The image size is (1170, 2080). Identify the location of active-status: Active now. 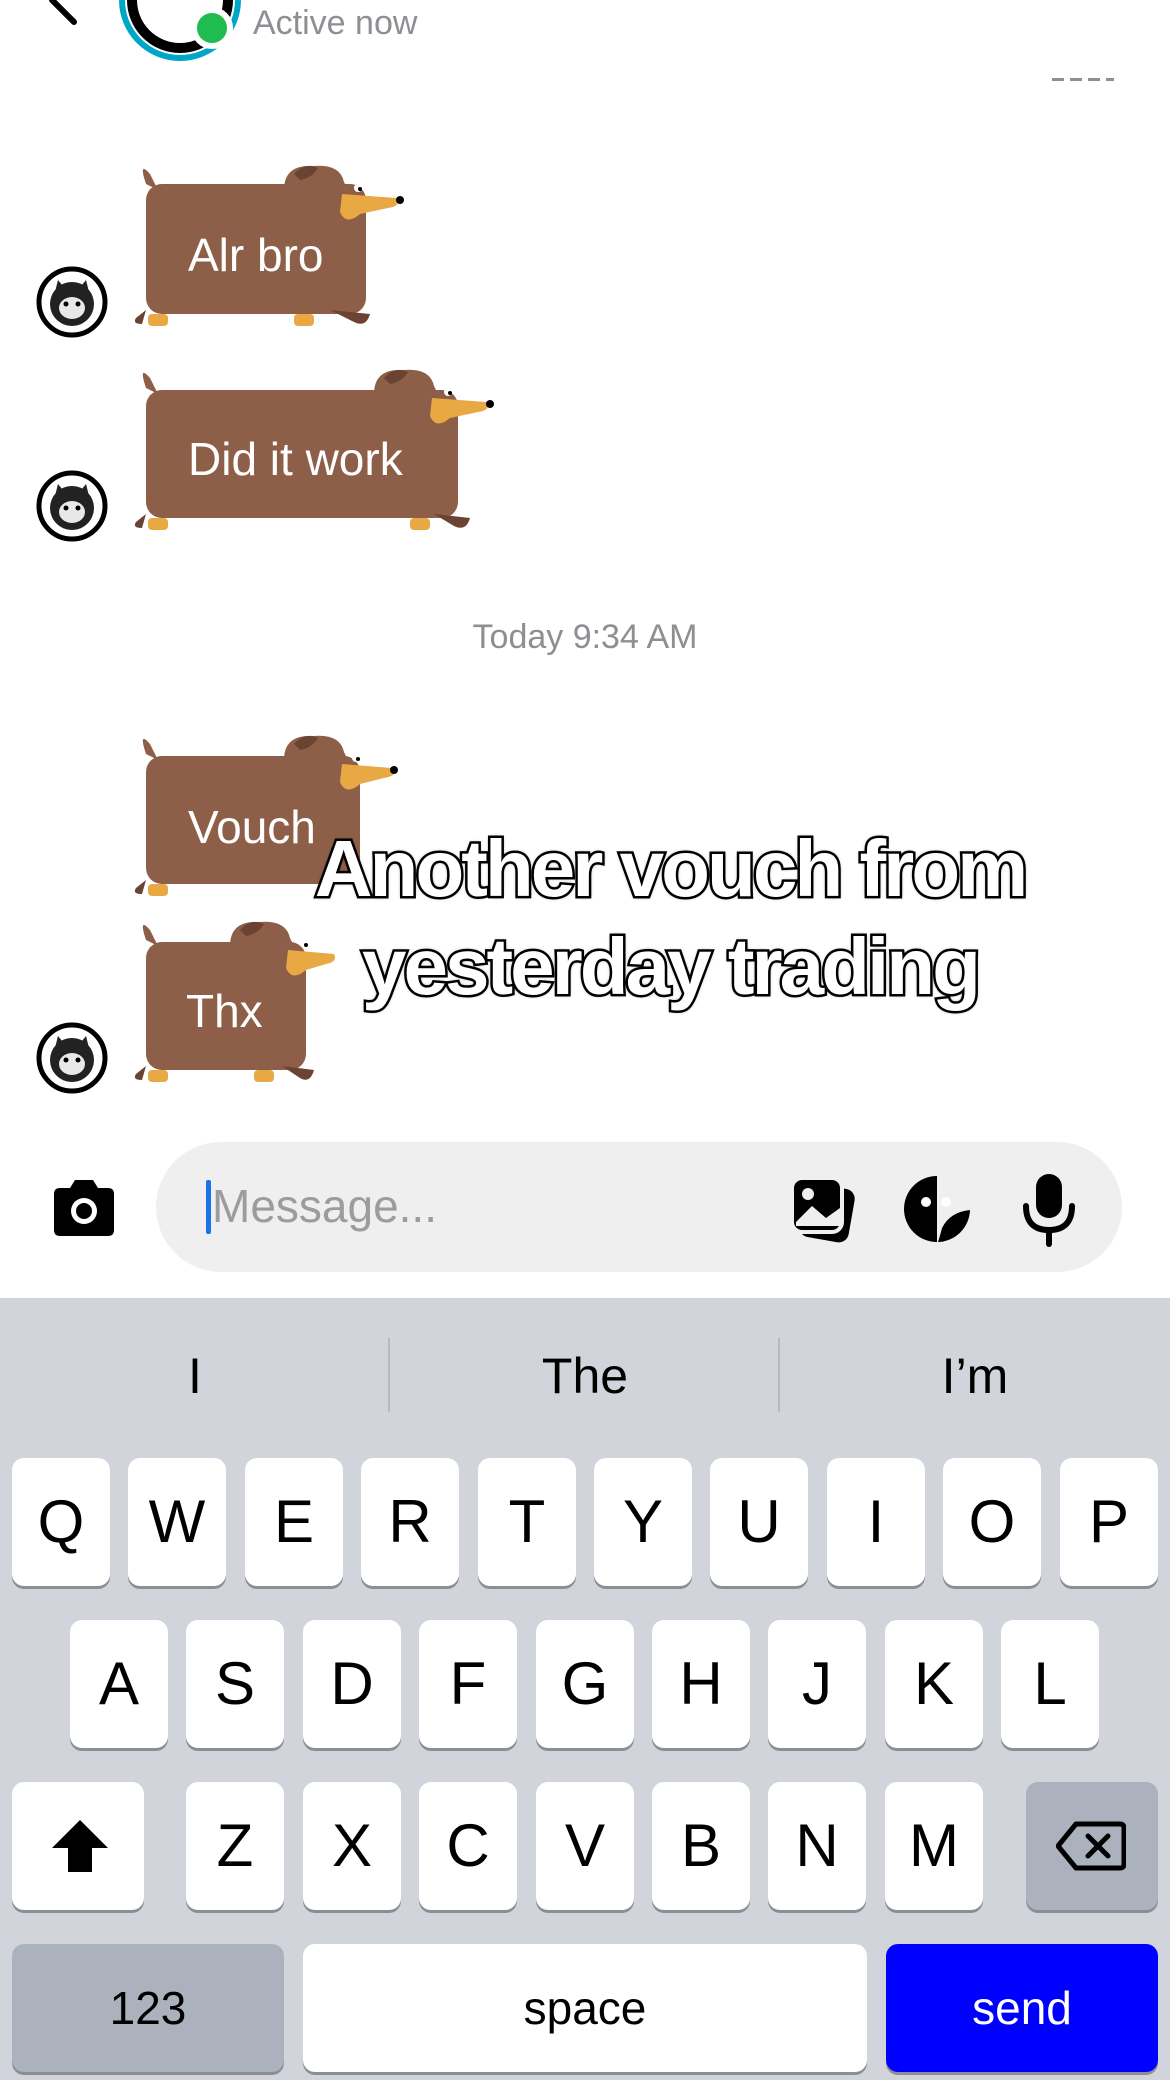
(335, 23).